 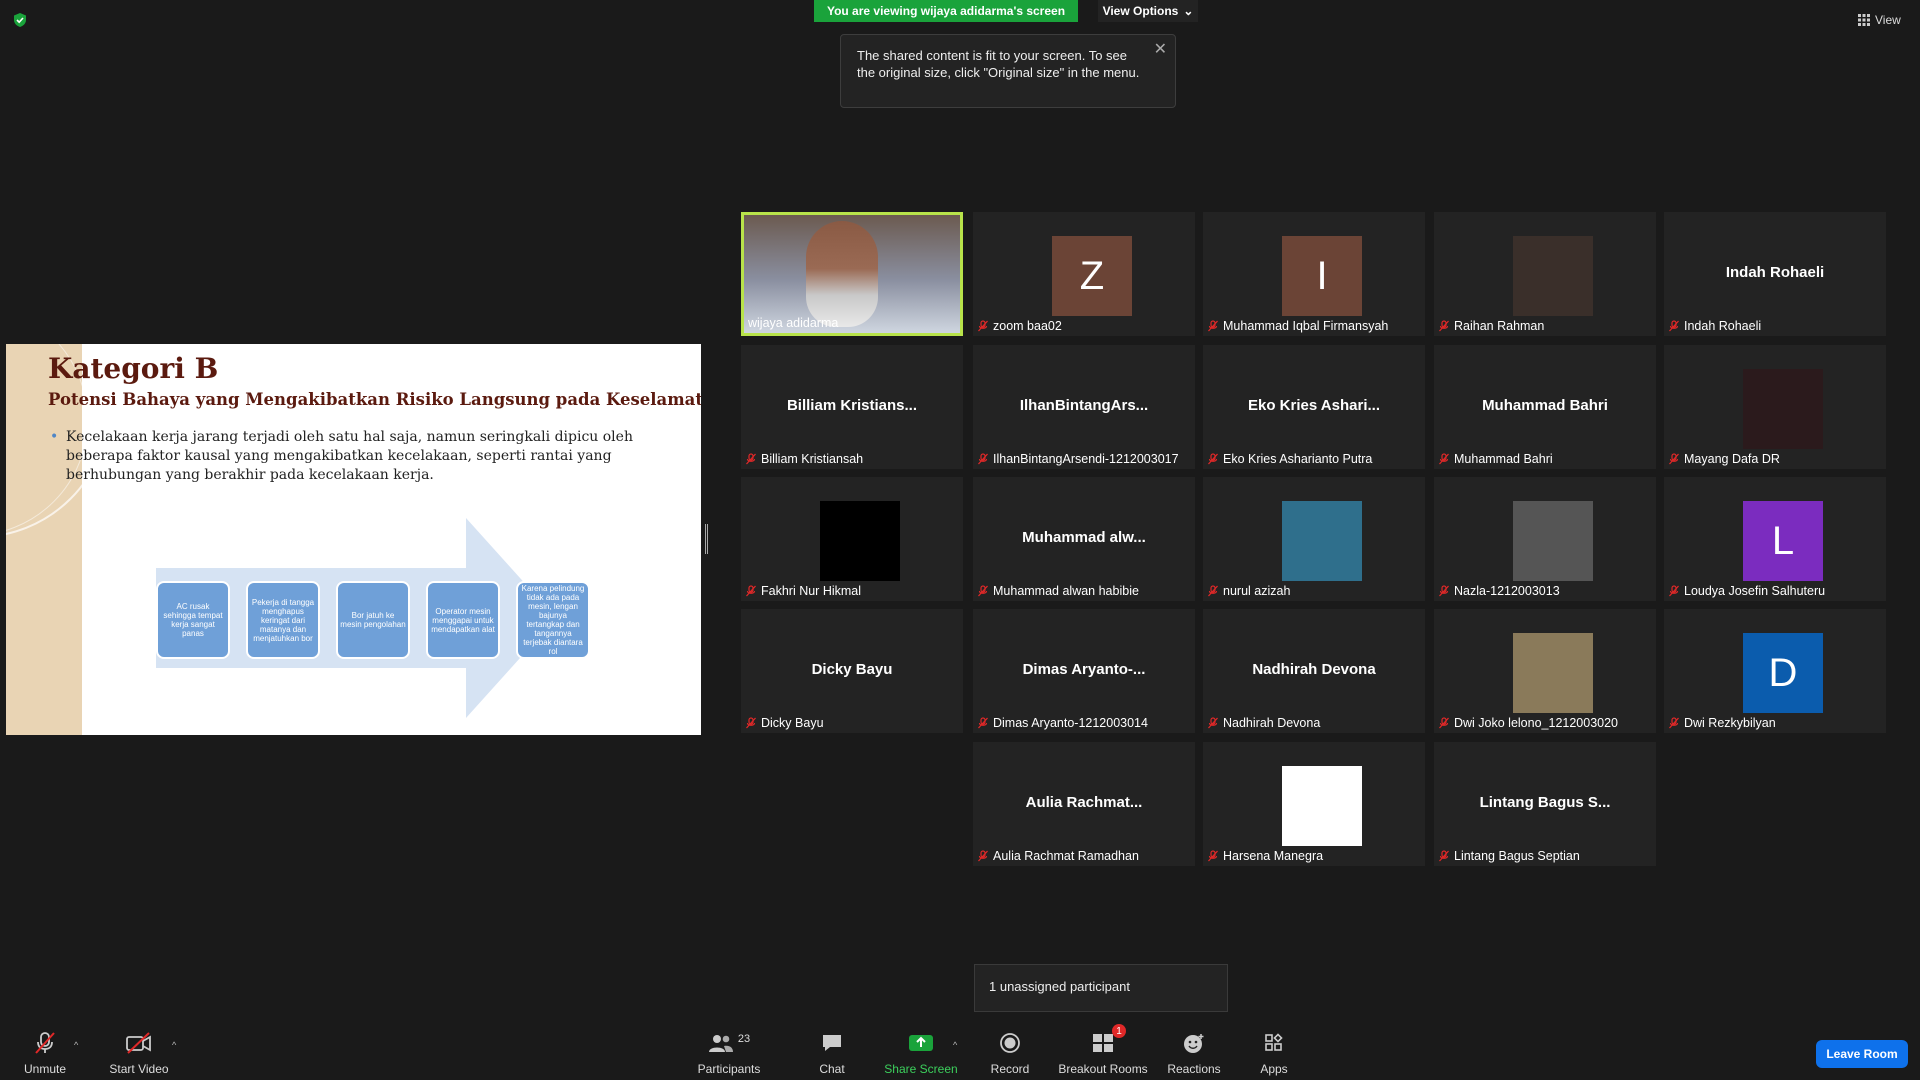 I want to click on participant-tile: Dwi Joko lelono_1212003020, so click(x=1545, y=671).